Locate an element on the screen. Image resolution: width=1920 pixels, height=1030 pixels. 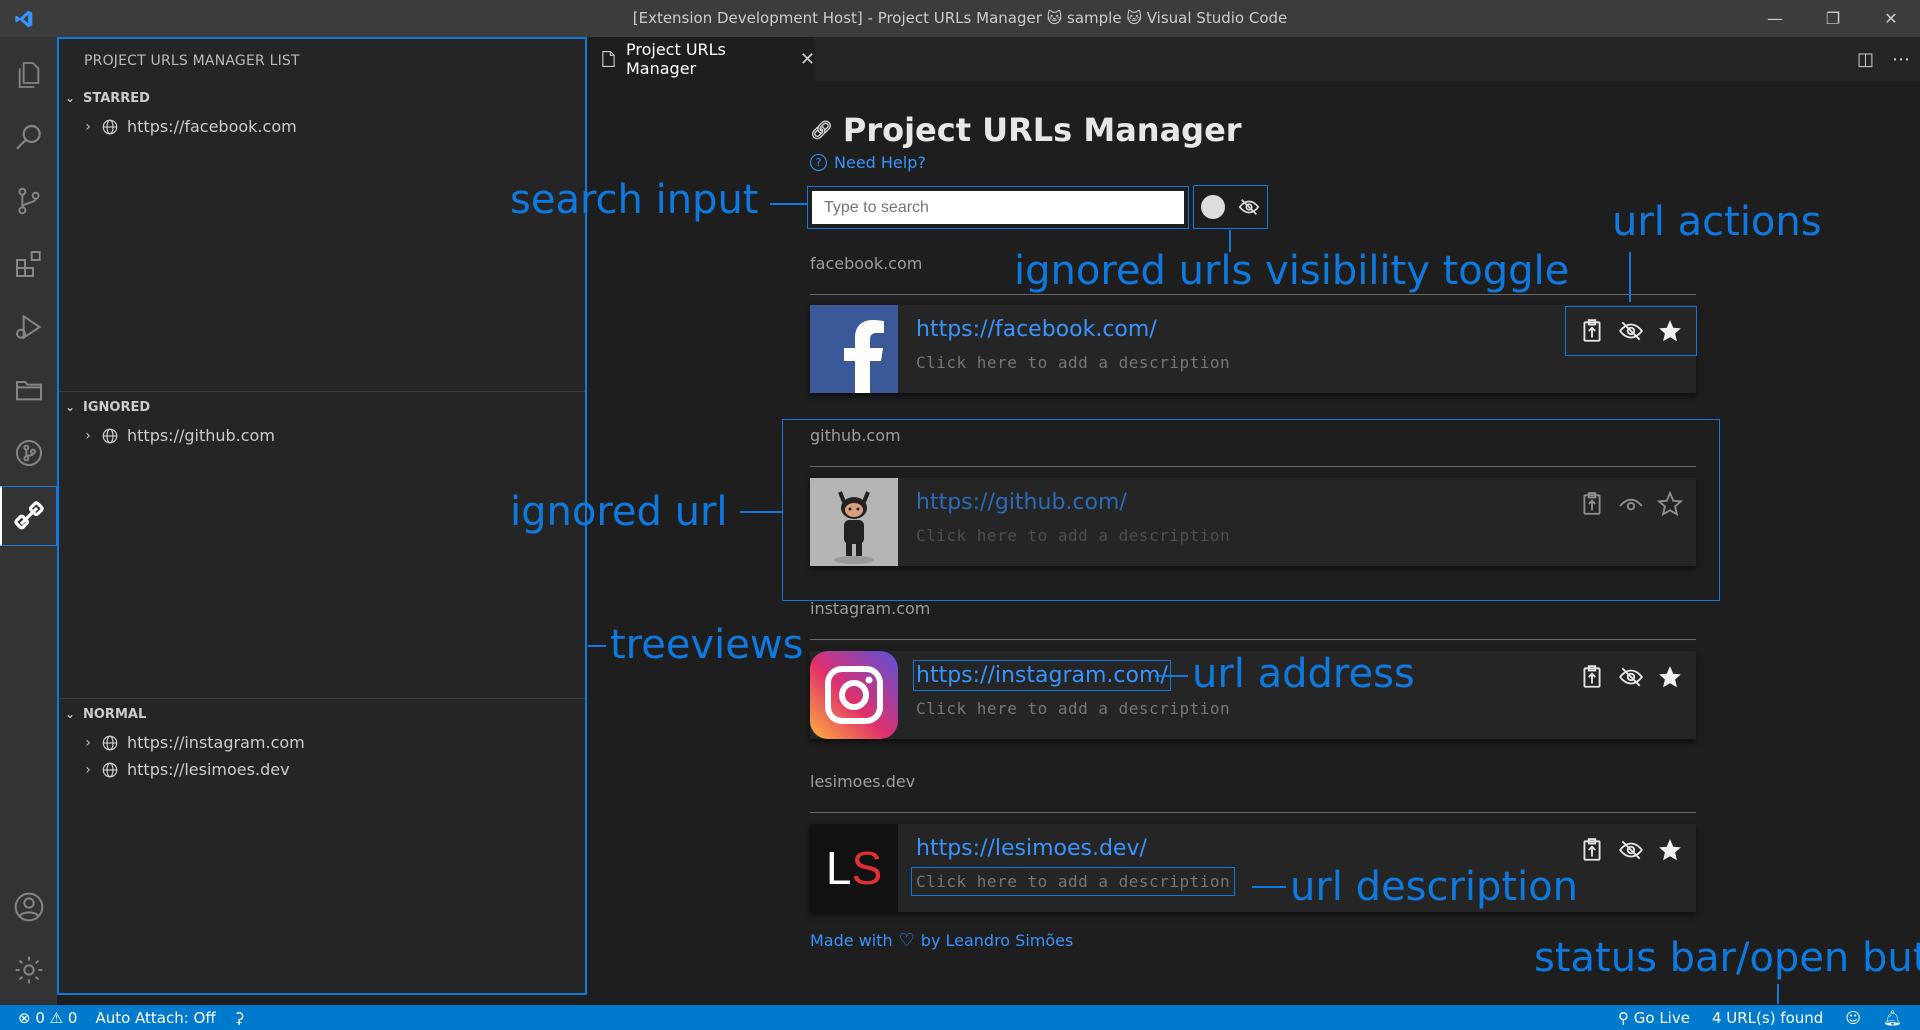
sidebar-title: PROJECT URLS MANAGER LIST is located at coordinates (192, 61).